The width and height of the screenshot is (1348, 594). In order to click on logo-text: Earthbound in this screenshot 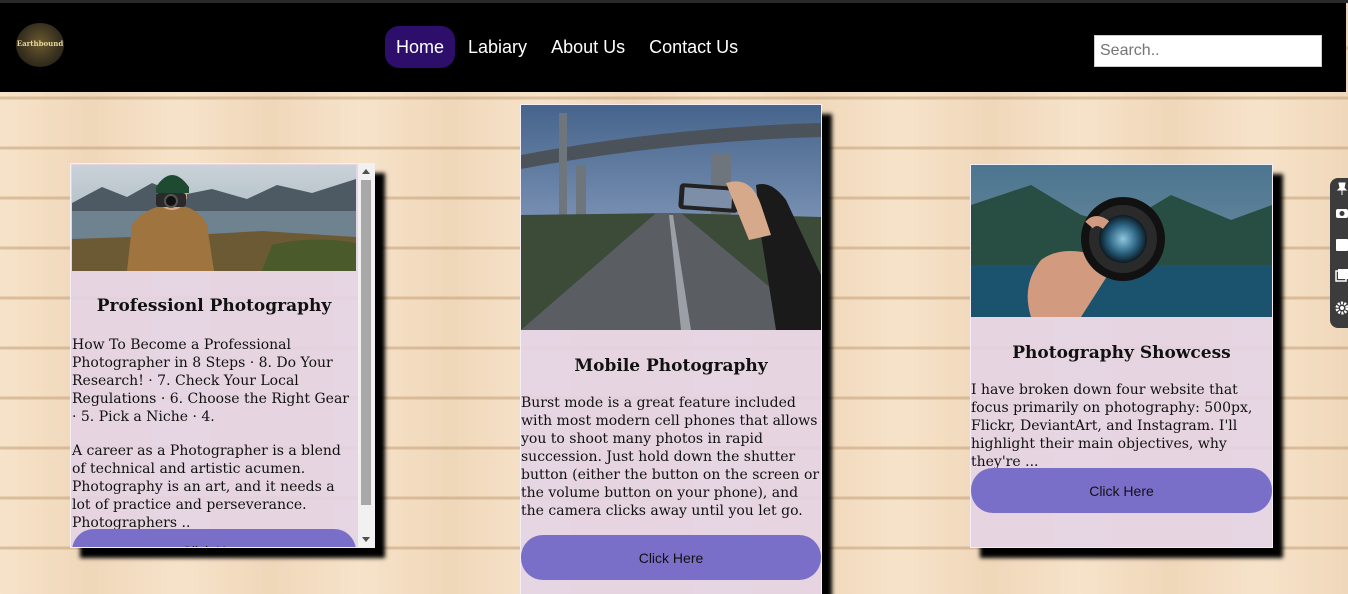, I will do `click(40, 43)`.